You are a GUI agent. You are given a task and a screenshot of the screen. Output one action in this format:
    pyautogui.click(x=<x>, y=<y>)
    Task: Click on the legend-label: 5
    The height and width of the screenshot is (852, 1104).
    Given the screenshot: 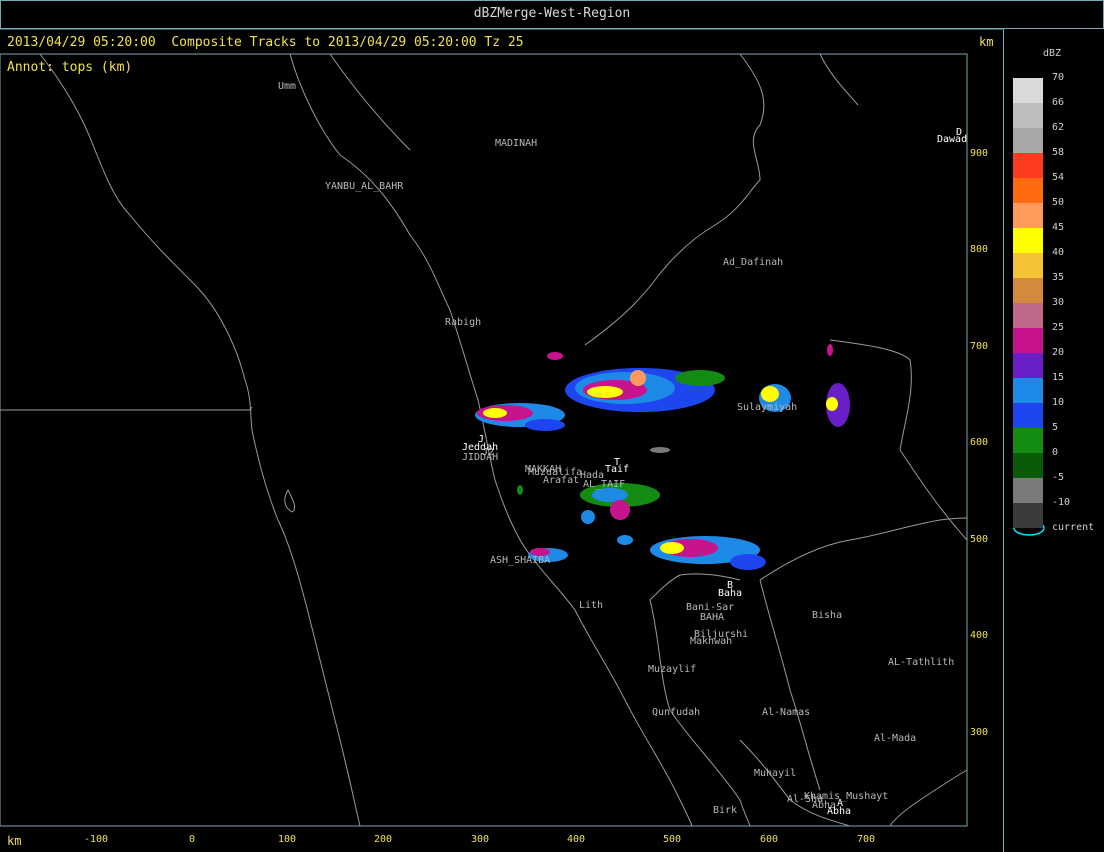 What is the action you would take?
    pyautogui.click(x=1055, y=427)
    